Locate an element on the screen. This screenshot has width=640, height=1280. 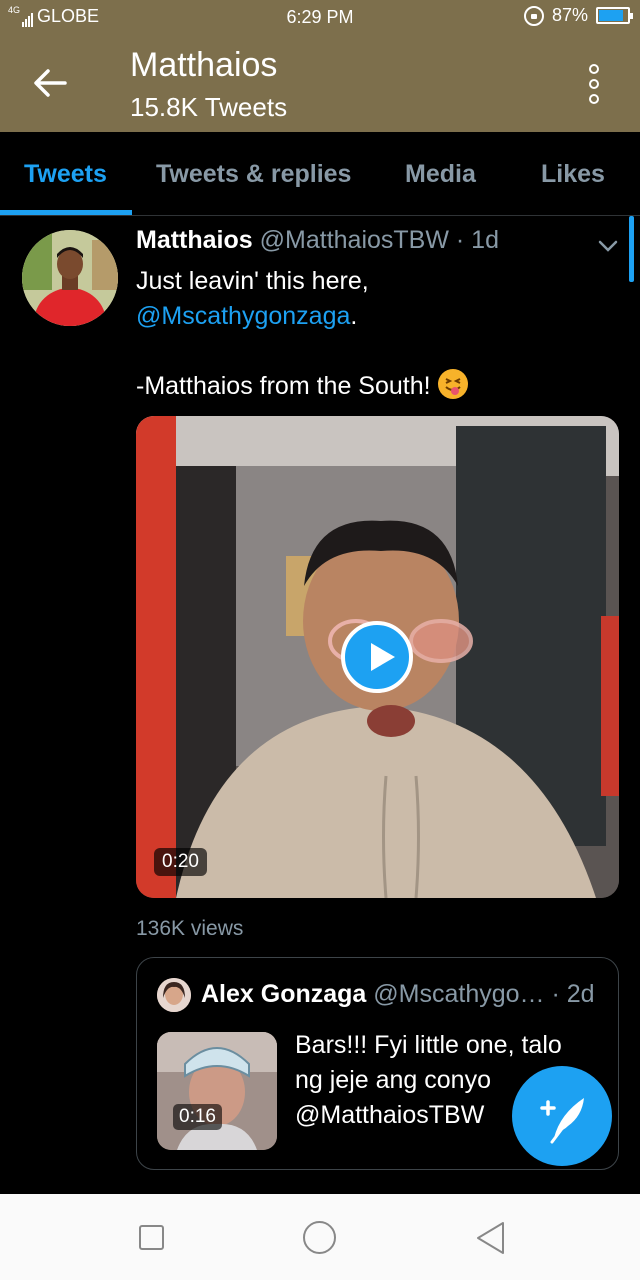
quoted-header: Alex Gonzaga @Mscathygo… · 2d is located at coordinates (398, 994).